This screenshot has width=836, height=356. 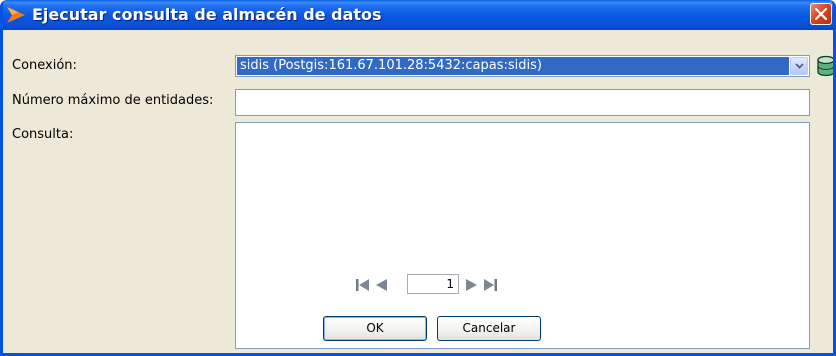 I want to click on close-button, so click(x=821, y=14).